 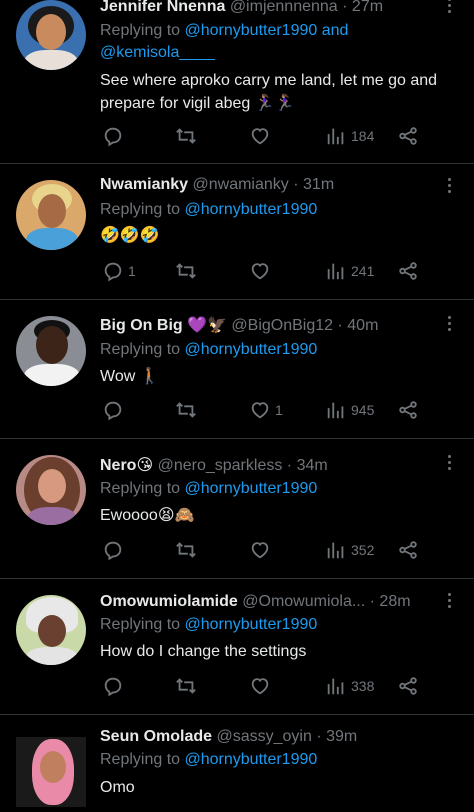 I want to click on timestamp: 27m, so click(x=367, y=7).